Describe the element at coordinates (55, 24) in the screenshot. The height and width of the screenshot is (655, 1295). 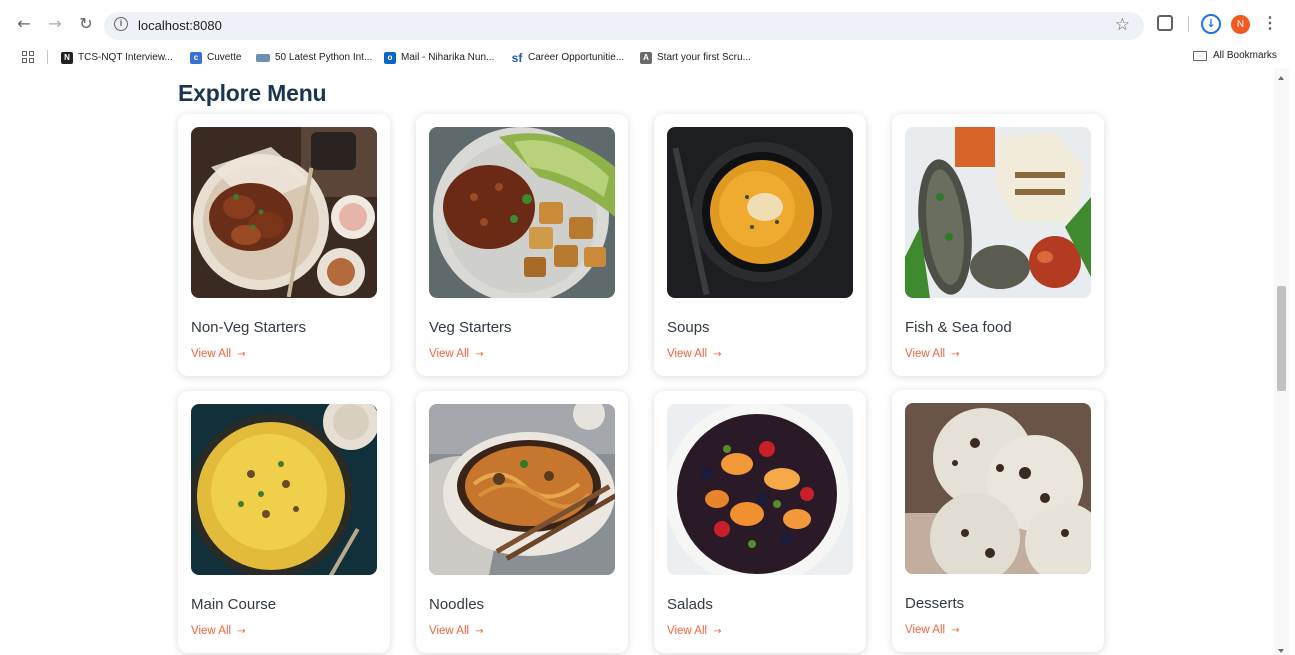
I see `forward-arrow-icon: →` at that location.